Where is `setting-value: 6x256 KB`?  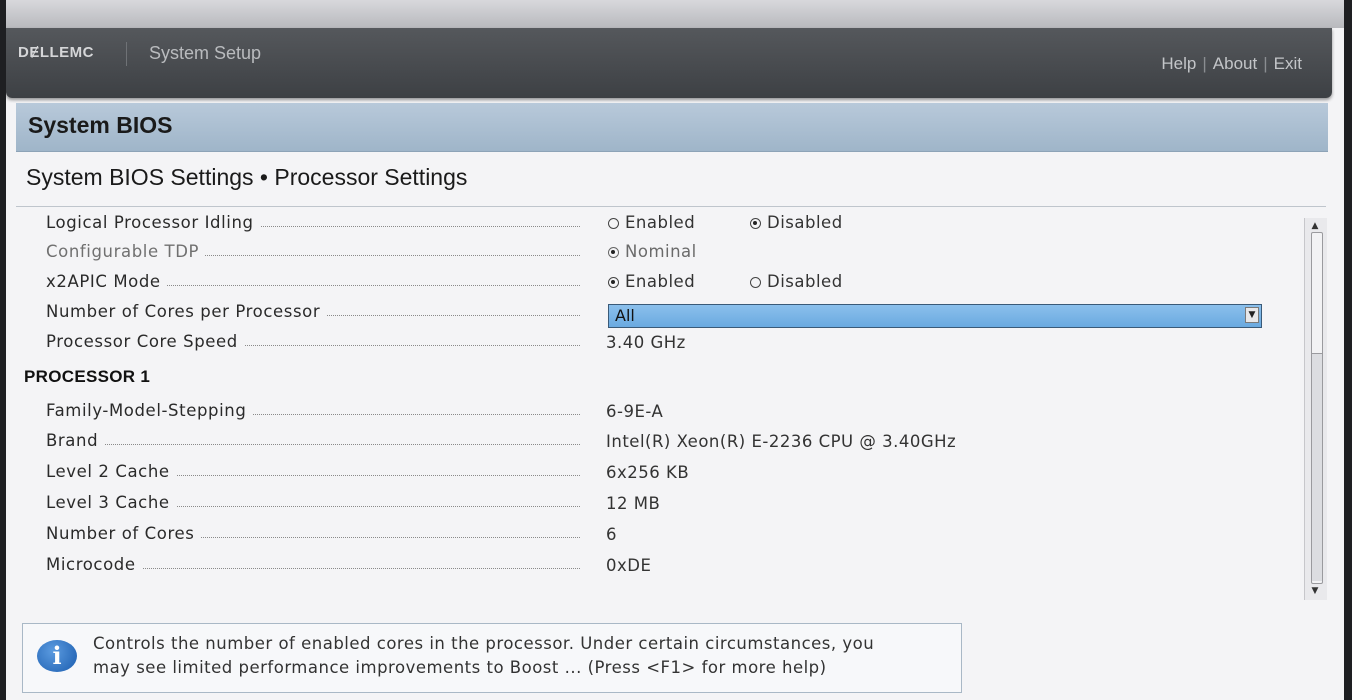 setting-value: 6x256 KB is located at coordinates (648, 472).